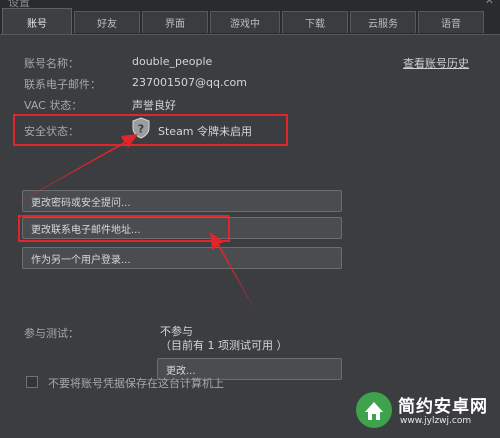 The height and width of the screenshot is (438, 500). What do you see at coordinates (443, 407) in the screenshot?
I see `watermark-brand: 简约安卓网` at bounding box center [443, 407].